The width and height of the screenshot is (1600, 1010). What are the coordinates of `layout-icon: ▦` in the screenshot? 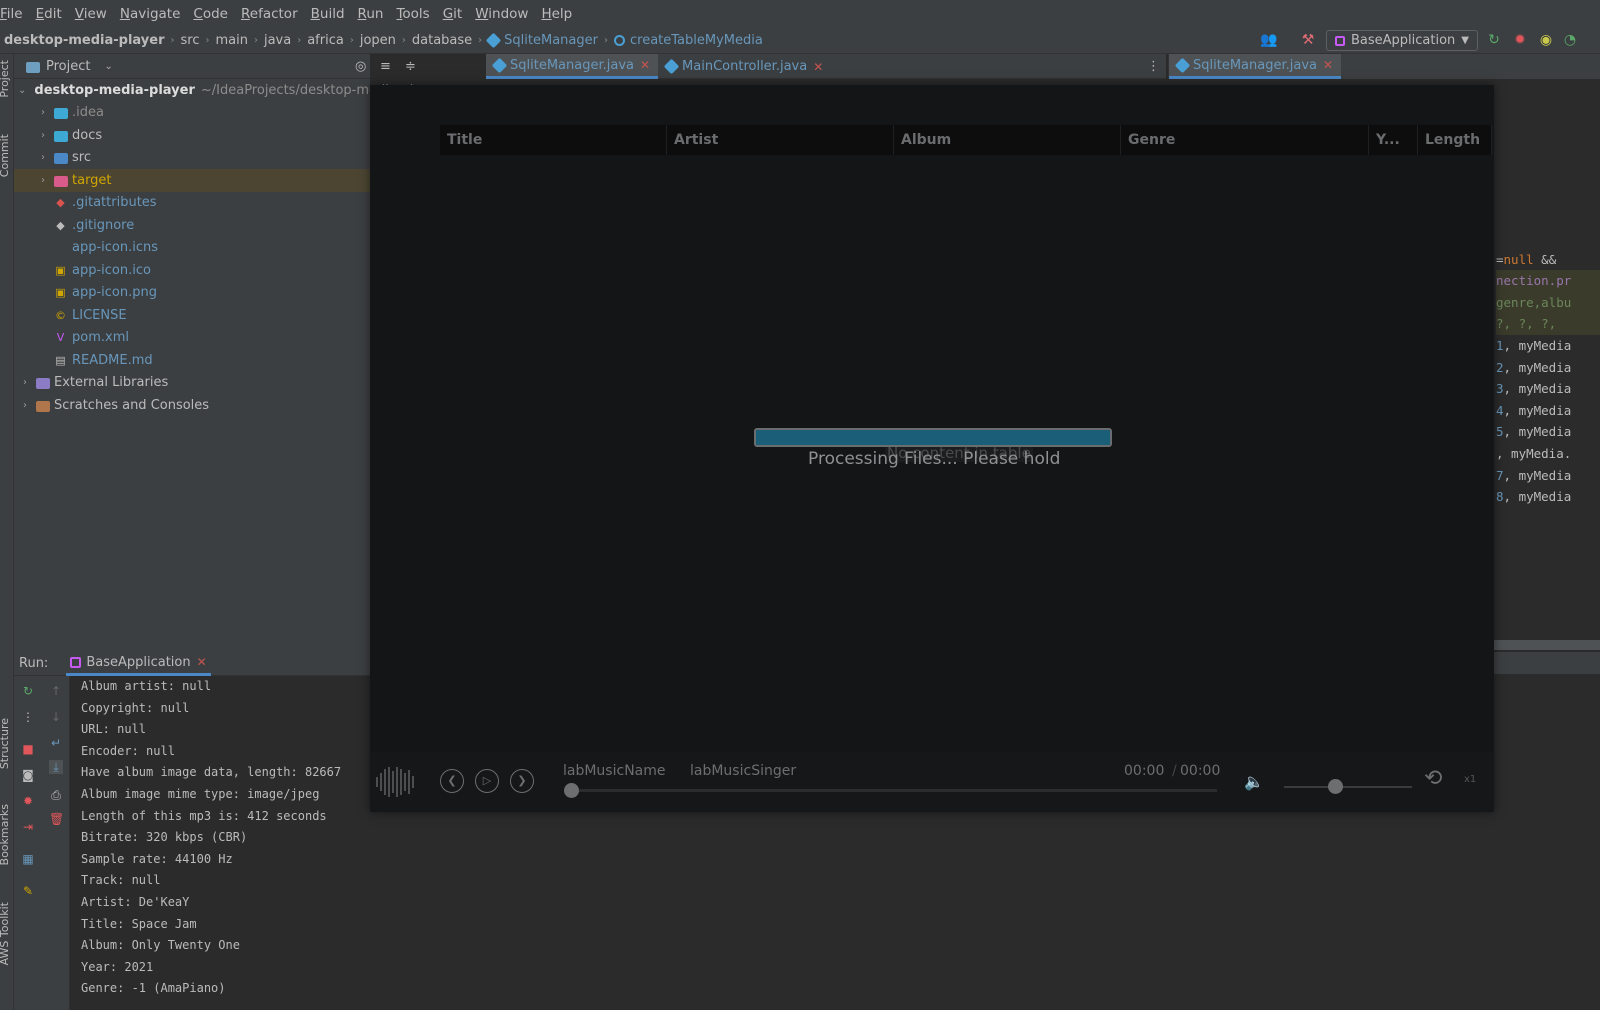 It's located at (28, 859).